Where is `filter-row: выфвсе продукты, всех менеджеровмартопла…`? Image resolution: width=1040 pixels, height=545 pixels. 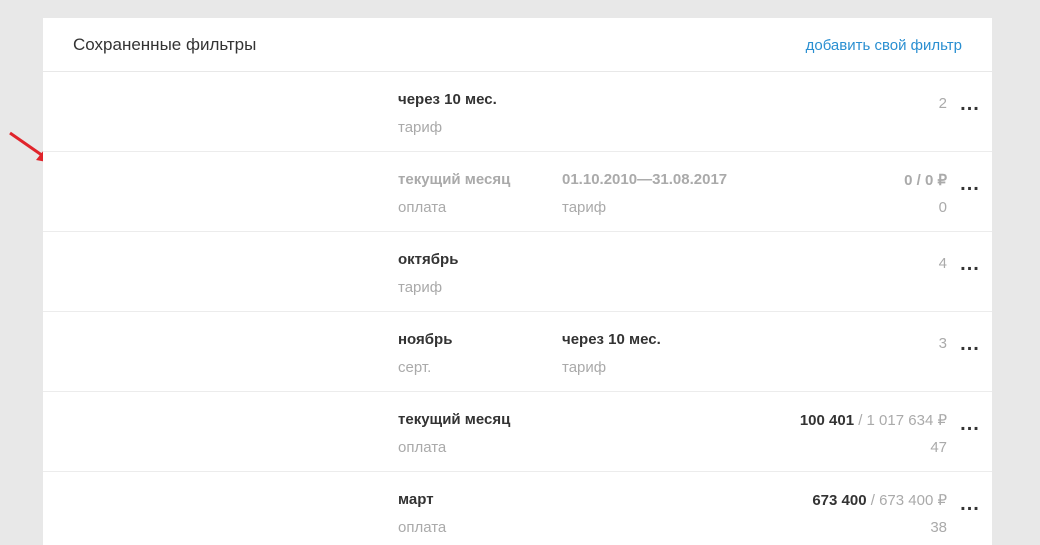
filter-row: выфвсе продукты, всех менеджеровмартопла… is located at coordinates (517, 508).